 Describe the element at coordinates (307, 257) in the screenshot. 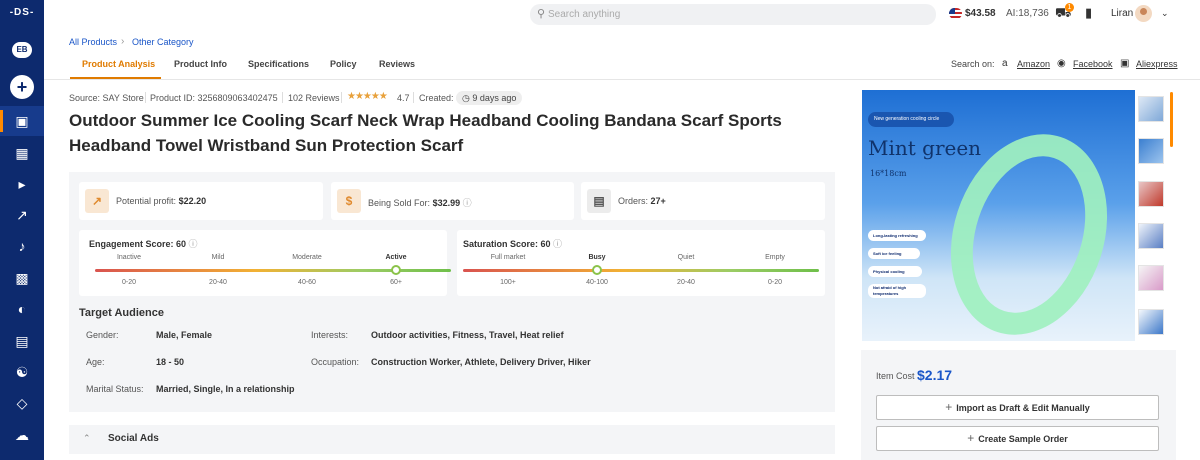

I see `engagement-level: Moderate` at that location.